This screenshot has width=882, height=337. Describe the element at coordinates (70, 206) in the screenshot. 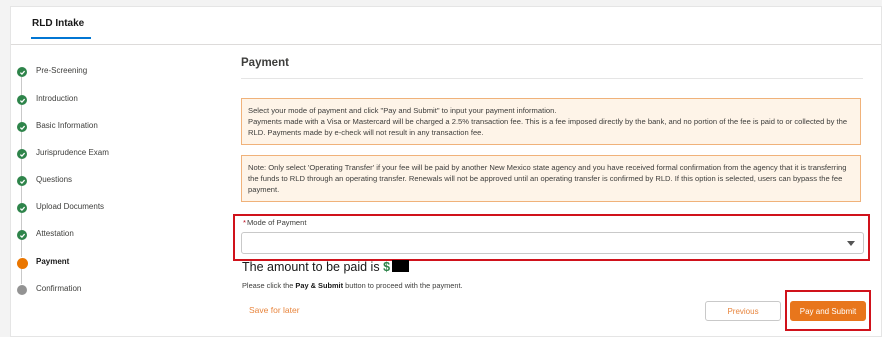

I see `step-label: Upload Documents` at that location.